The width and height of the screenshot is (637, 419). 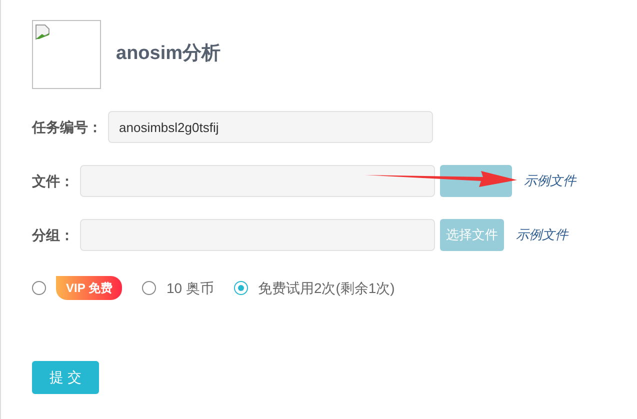 I want to click on input-field: anosimbsl2g0tsfij, so click(x=270, y=127).